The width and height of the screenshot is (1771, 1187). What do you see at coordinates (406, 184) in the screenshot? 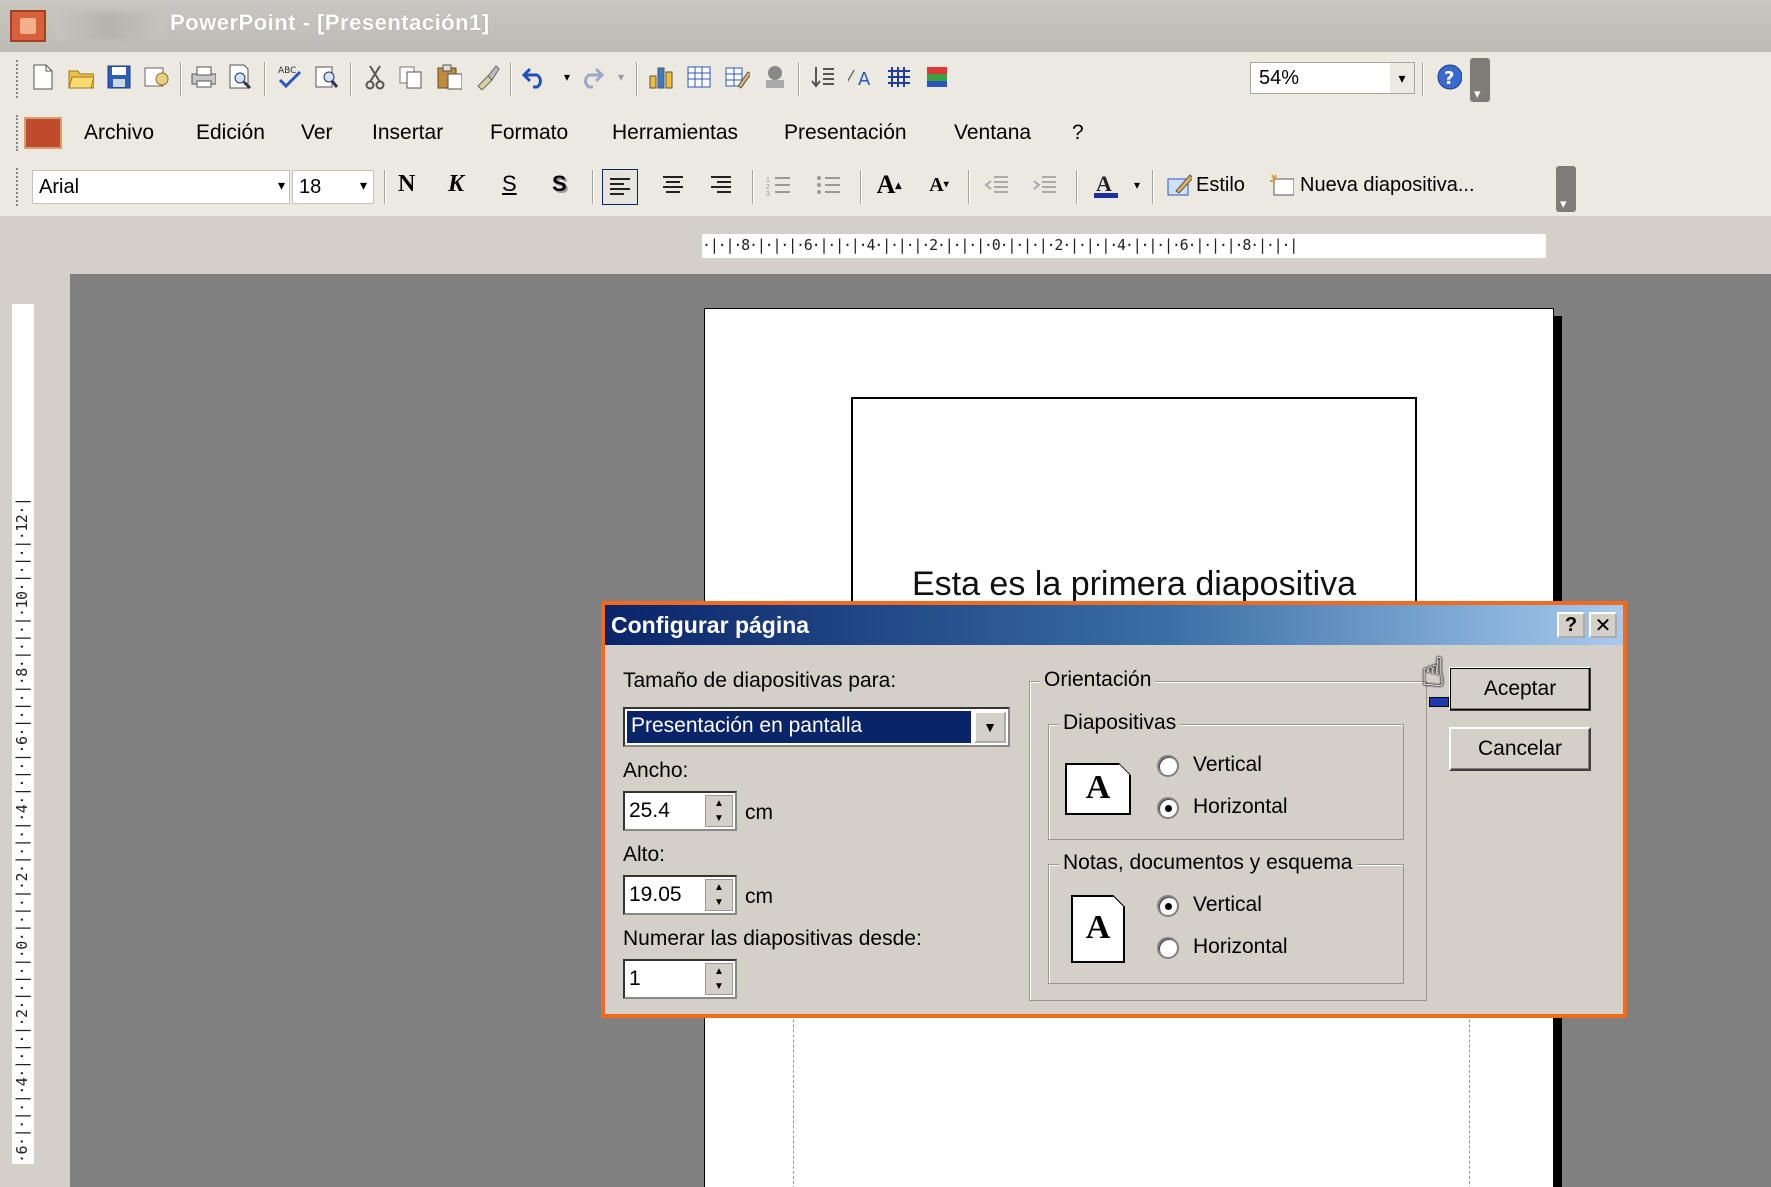
I see `bold-button: N` at bounding box center [406, 184].